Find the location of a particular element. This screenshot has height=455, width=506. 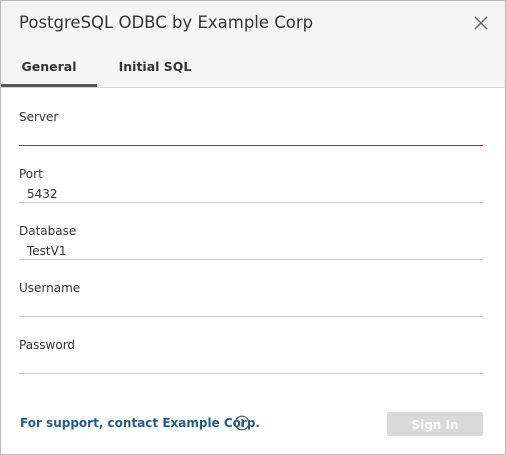

tab-general: General is located at coordinates (49, 73).